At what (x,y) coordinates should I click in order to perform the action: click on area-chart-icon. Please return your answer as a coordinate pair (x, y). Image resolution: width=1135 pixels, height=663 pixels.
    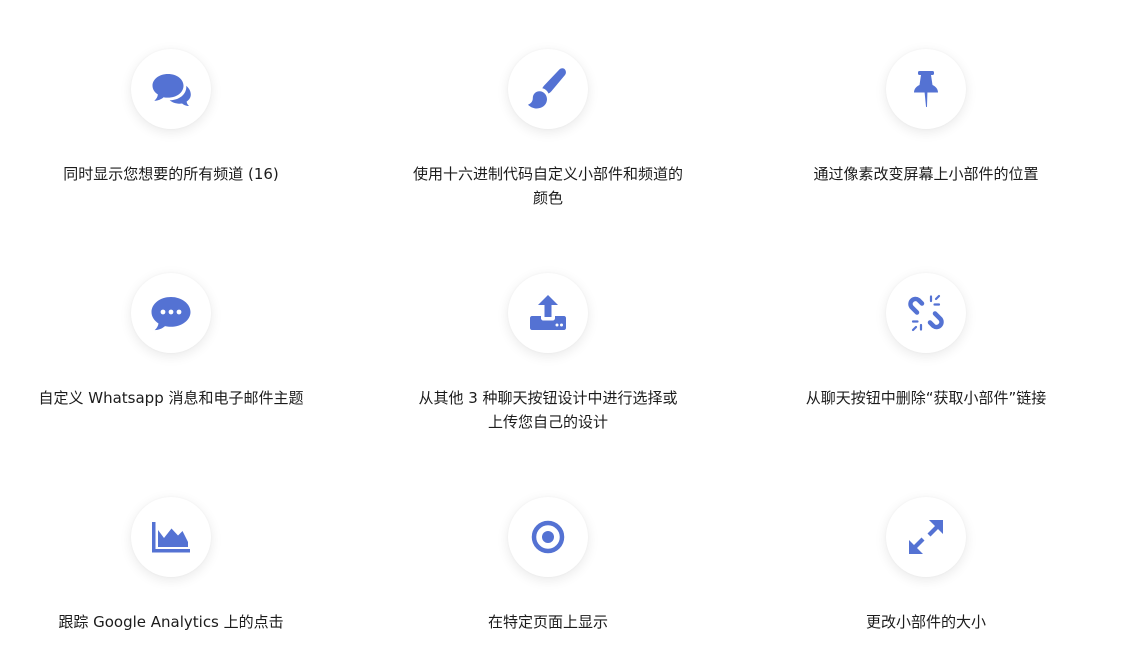
    Looking at the image, I should click on (171, 537).